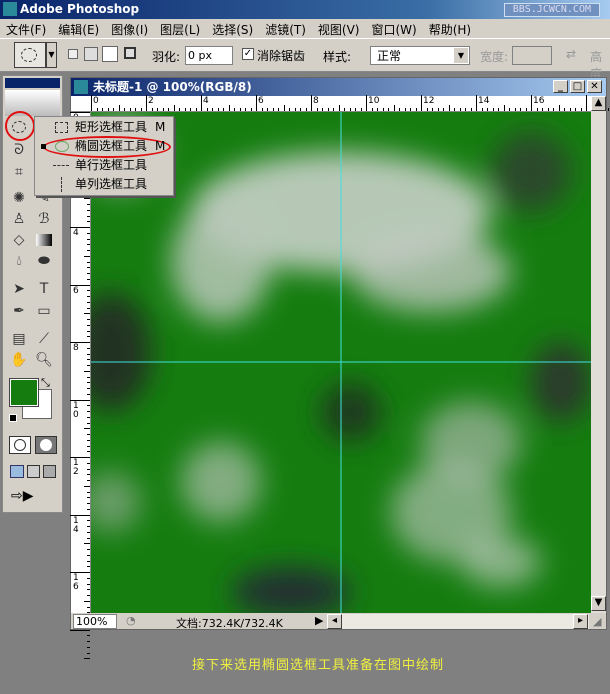  What do you see at coordinates (96, 101) in the screenshot?
I see `ruler-label: 0` at bounding box center [96, 101].